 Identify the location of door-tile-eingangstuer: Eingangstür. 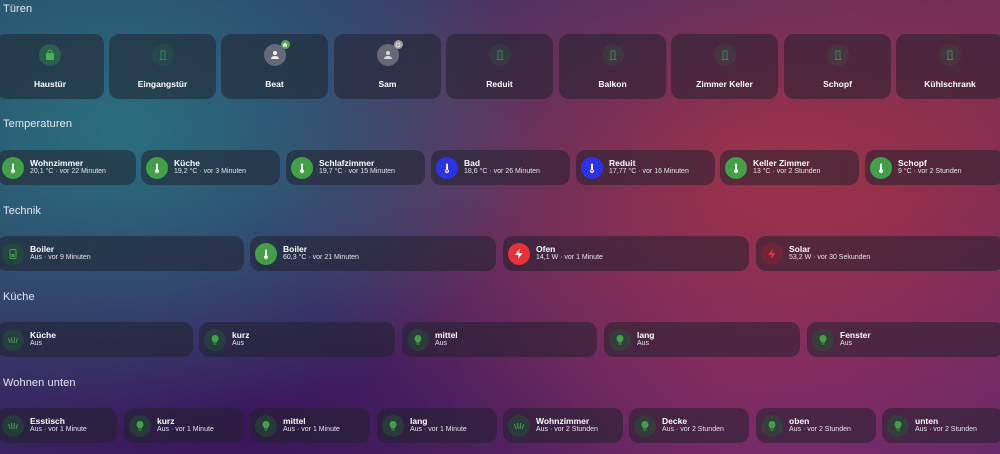
(162, 66).